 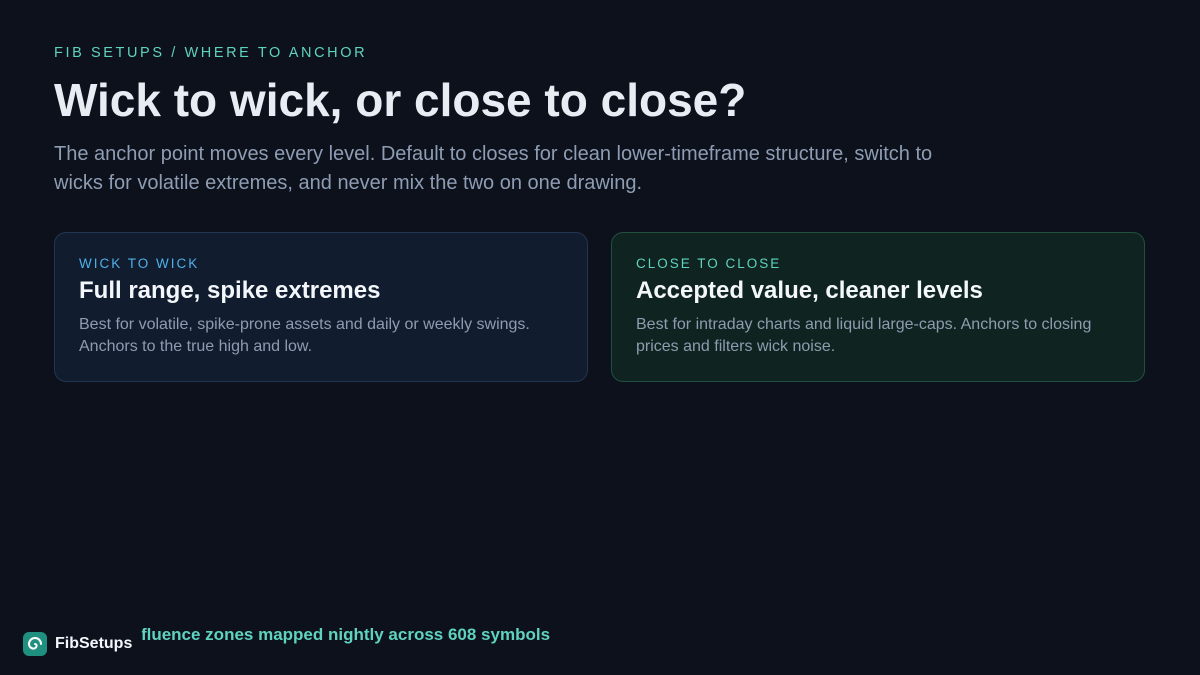 I want to click on brand-name: FibSetups, so click(x=94, y=643).